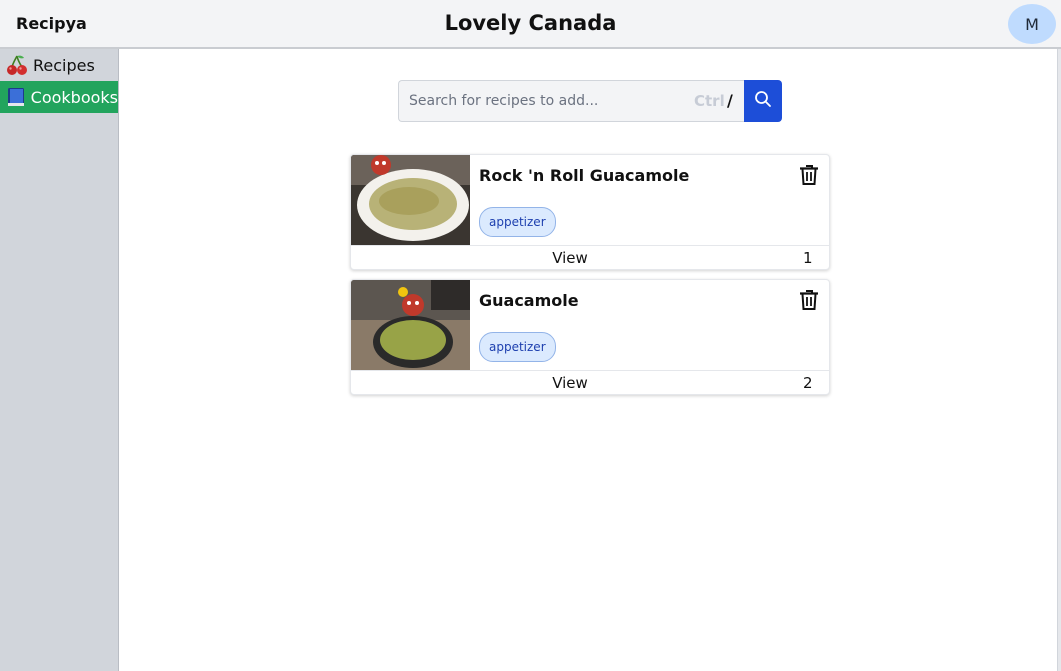  I want to click on page-title: Lovely Canada, so click(530, 23).